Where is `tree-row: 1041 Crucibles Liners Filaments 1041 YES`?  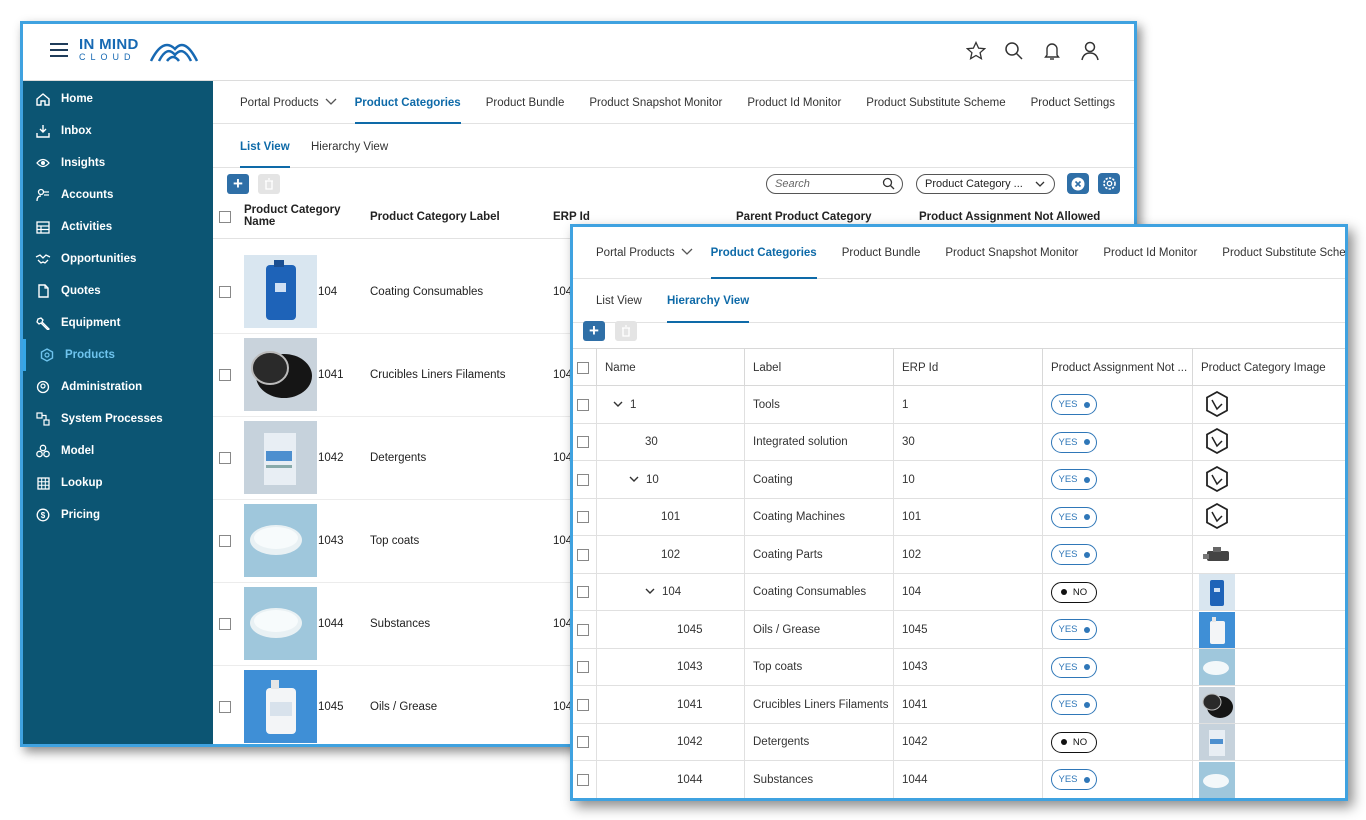
tree-row: 1041 Crucibles Liners Filaments 1041 YES is located at coordinates (959, 705).